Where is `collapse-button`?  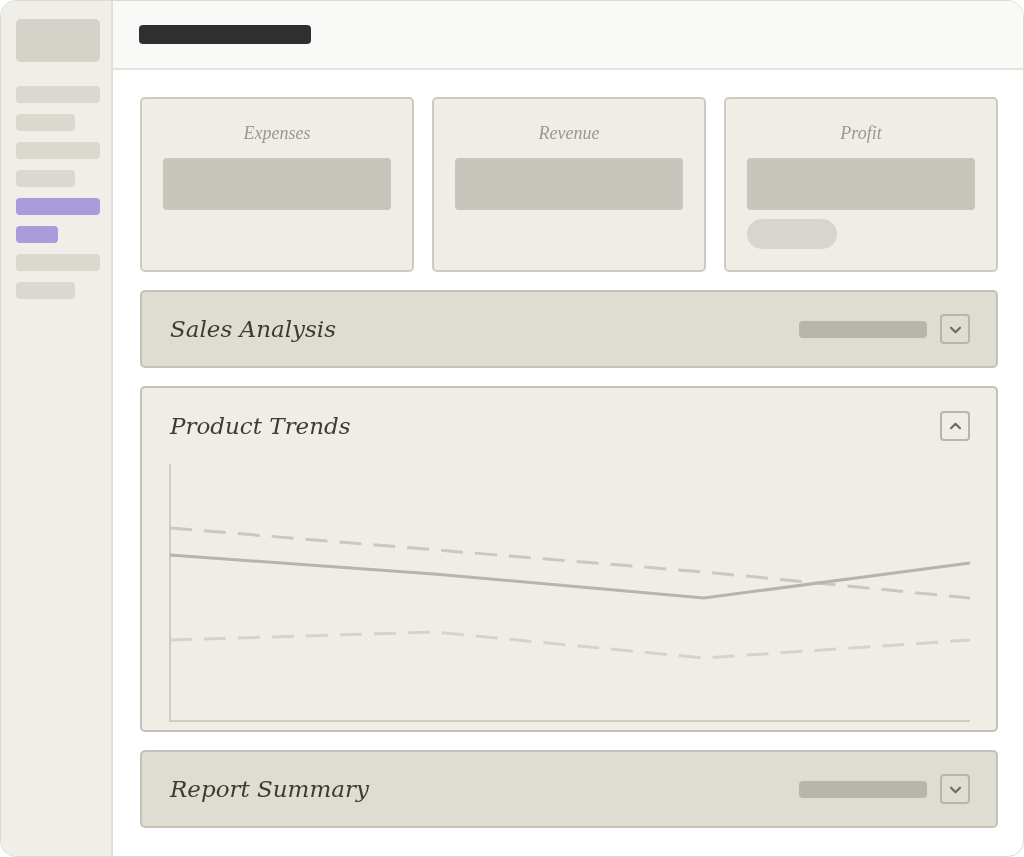
collapse-button is located at coordinates (955, 426).